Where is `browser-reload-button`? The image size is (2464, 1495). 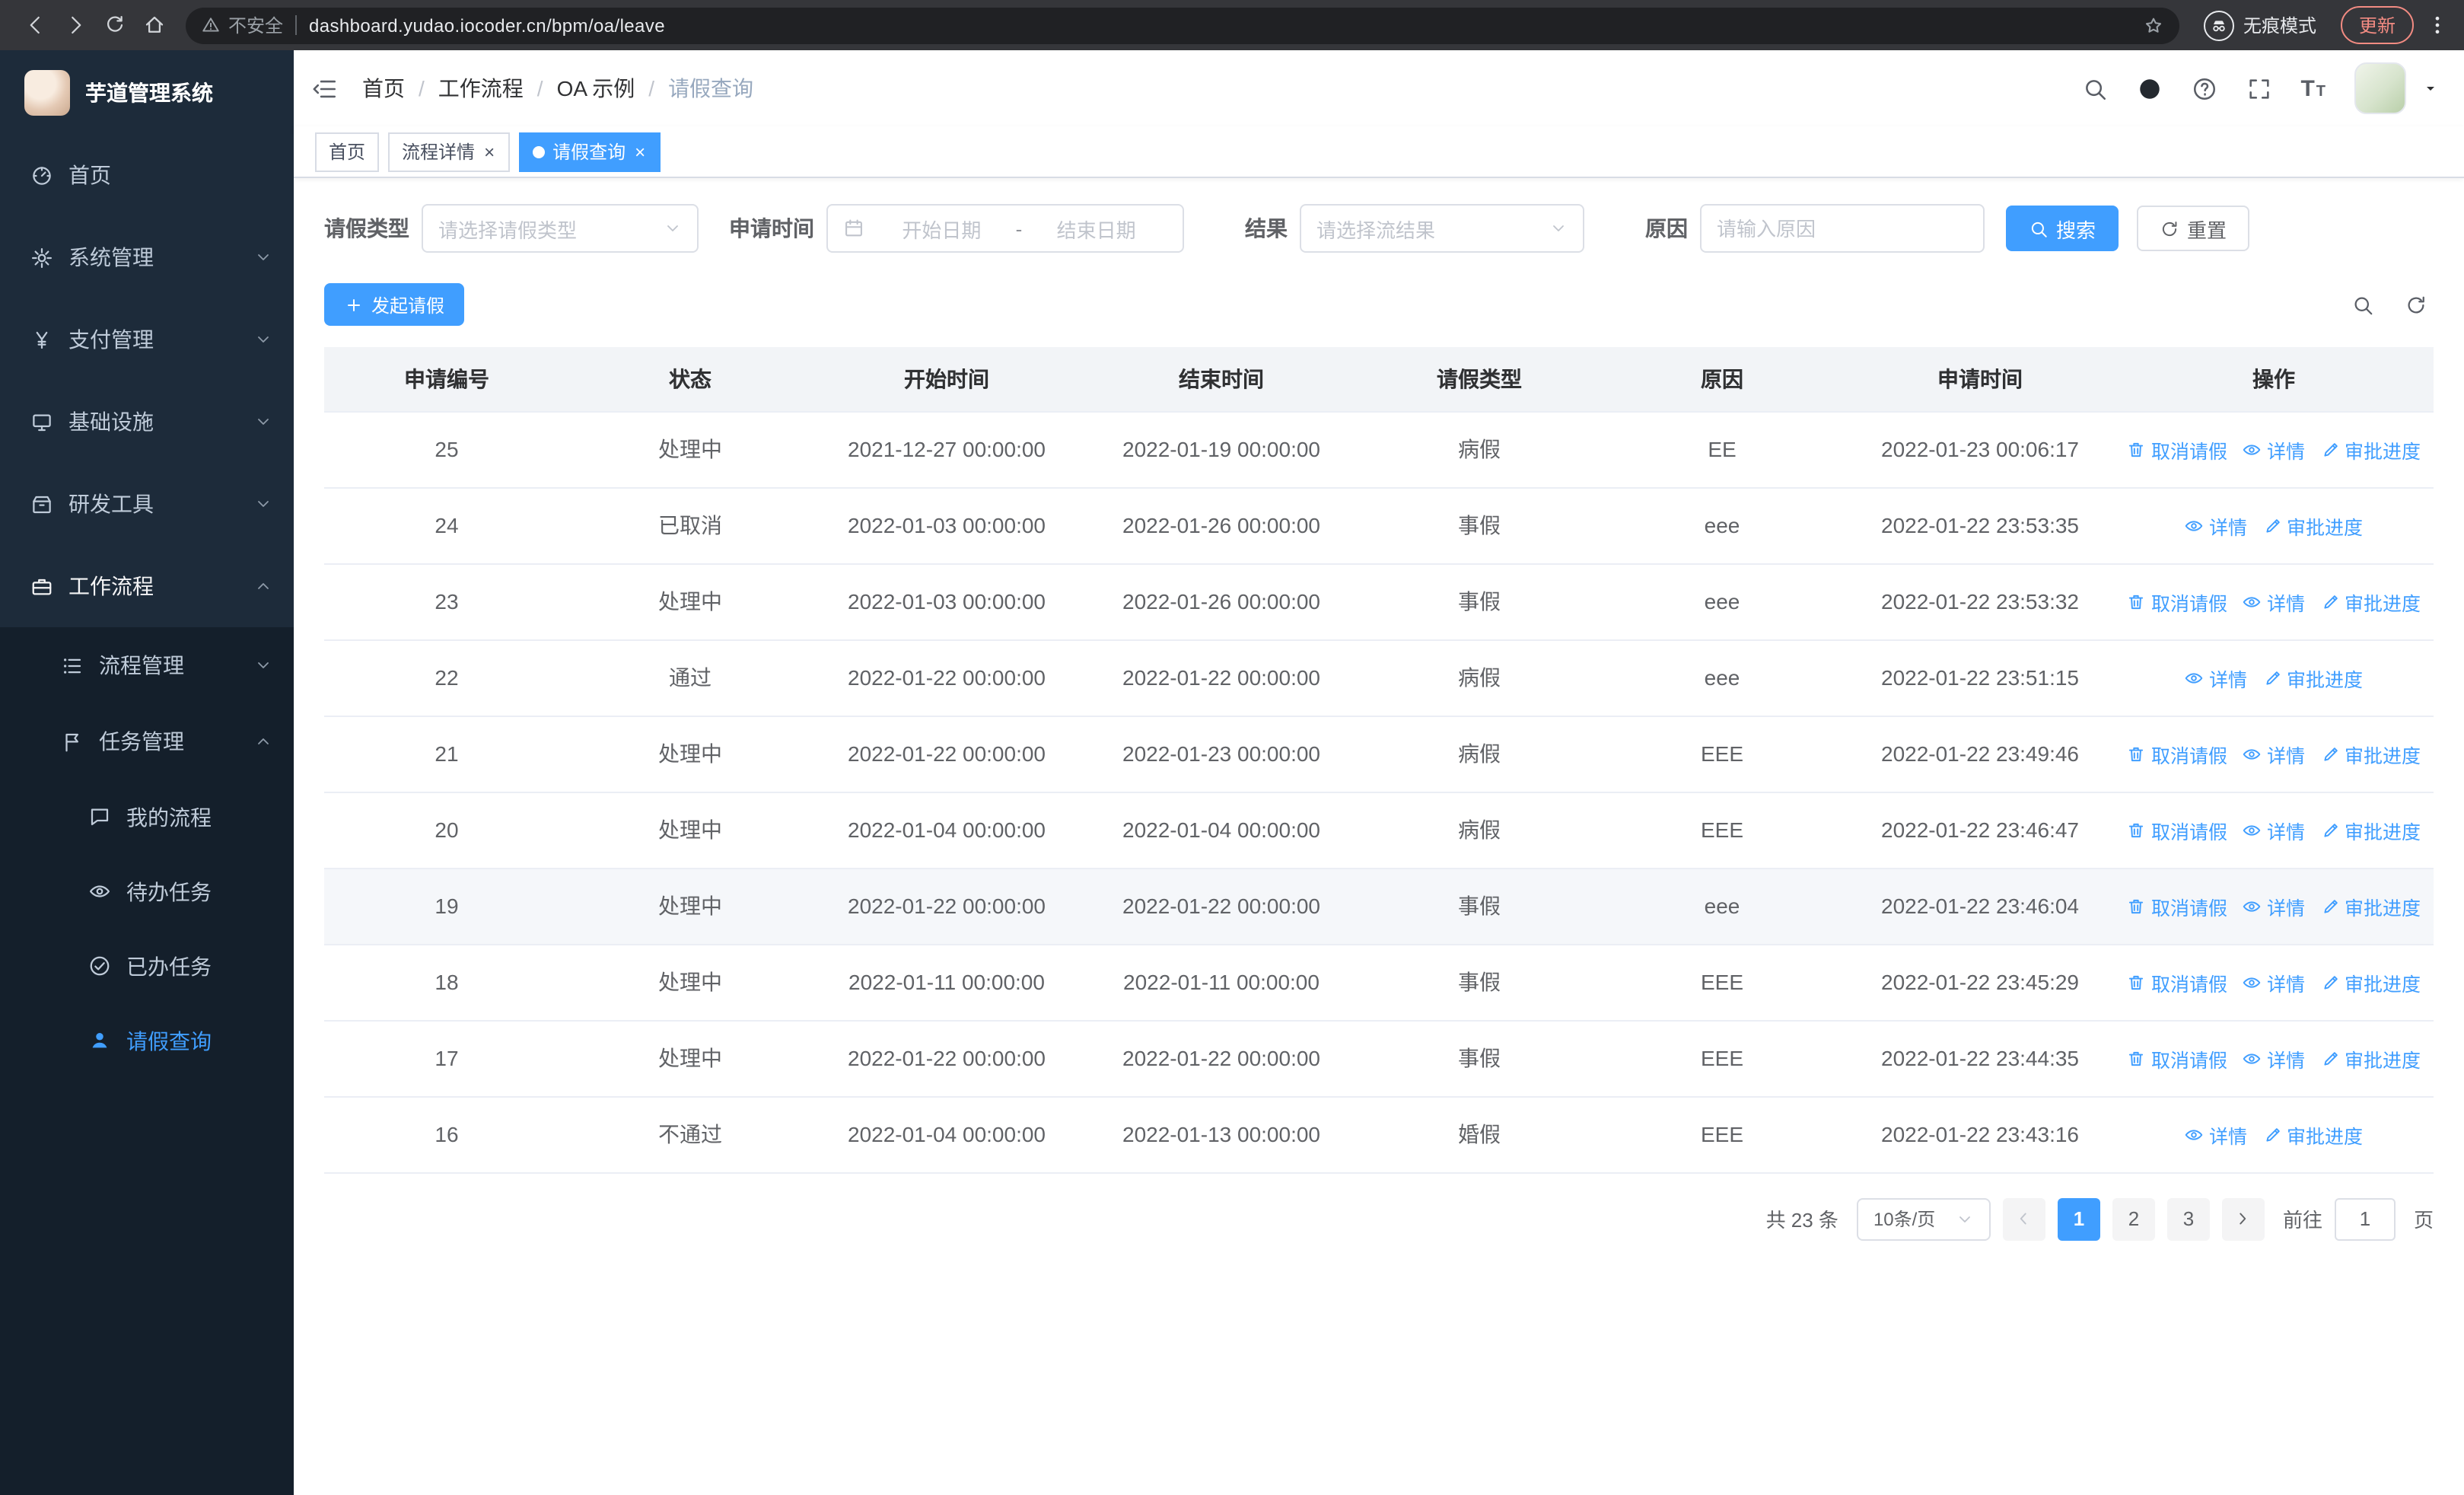
browser-reload-button is located at coordinates (114, 25).